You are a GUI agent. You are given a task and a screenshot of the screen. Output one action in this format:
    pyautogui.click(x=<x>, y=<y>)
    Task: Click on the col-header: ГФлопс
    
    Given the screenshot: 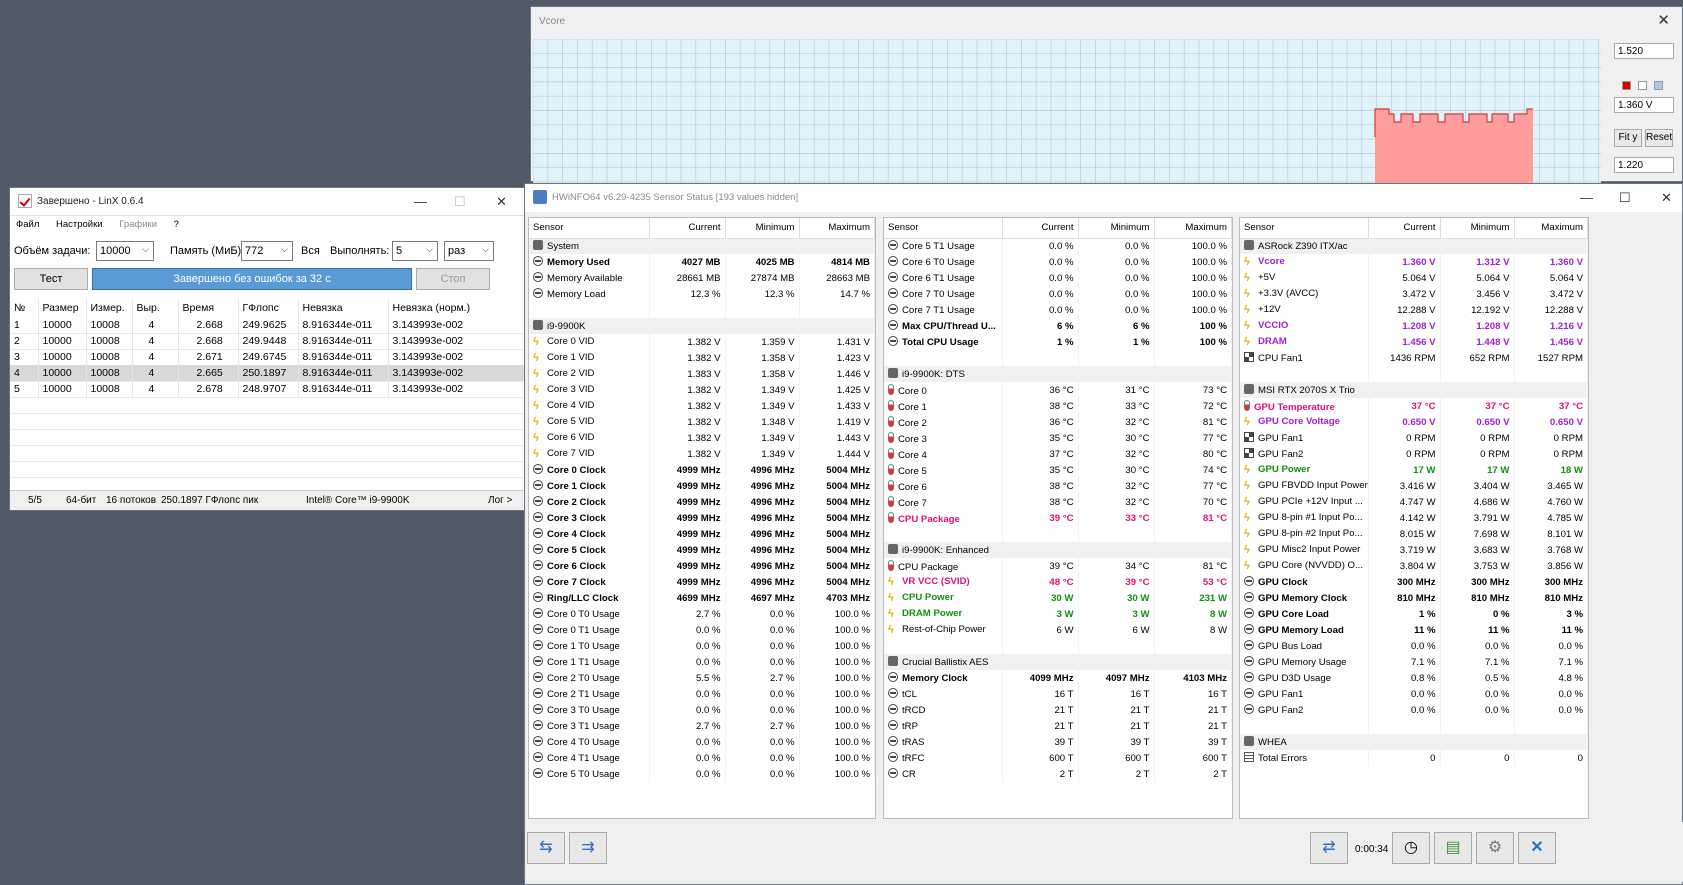 What is the action you would take?
    pyautogui.click(x=268, y=308)
    